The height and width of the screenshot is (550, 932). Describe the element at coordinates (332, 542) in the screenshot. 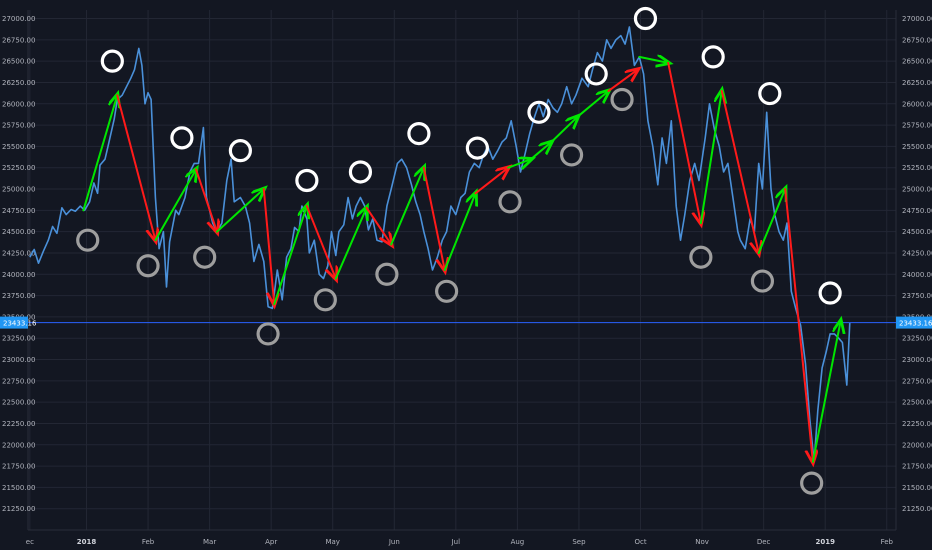

I see `xtick-label: May` at that location.